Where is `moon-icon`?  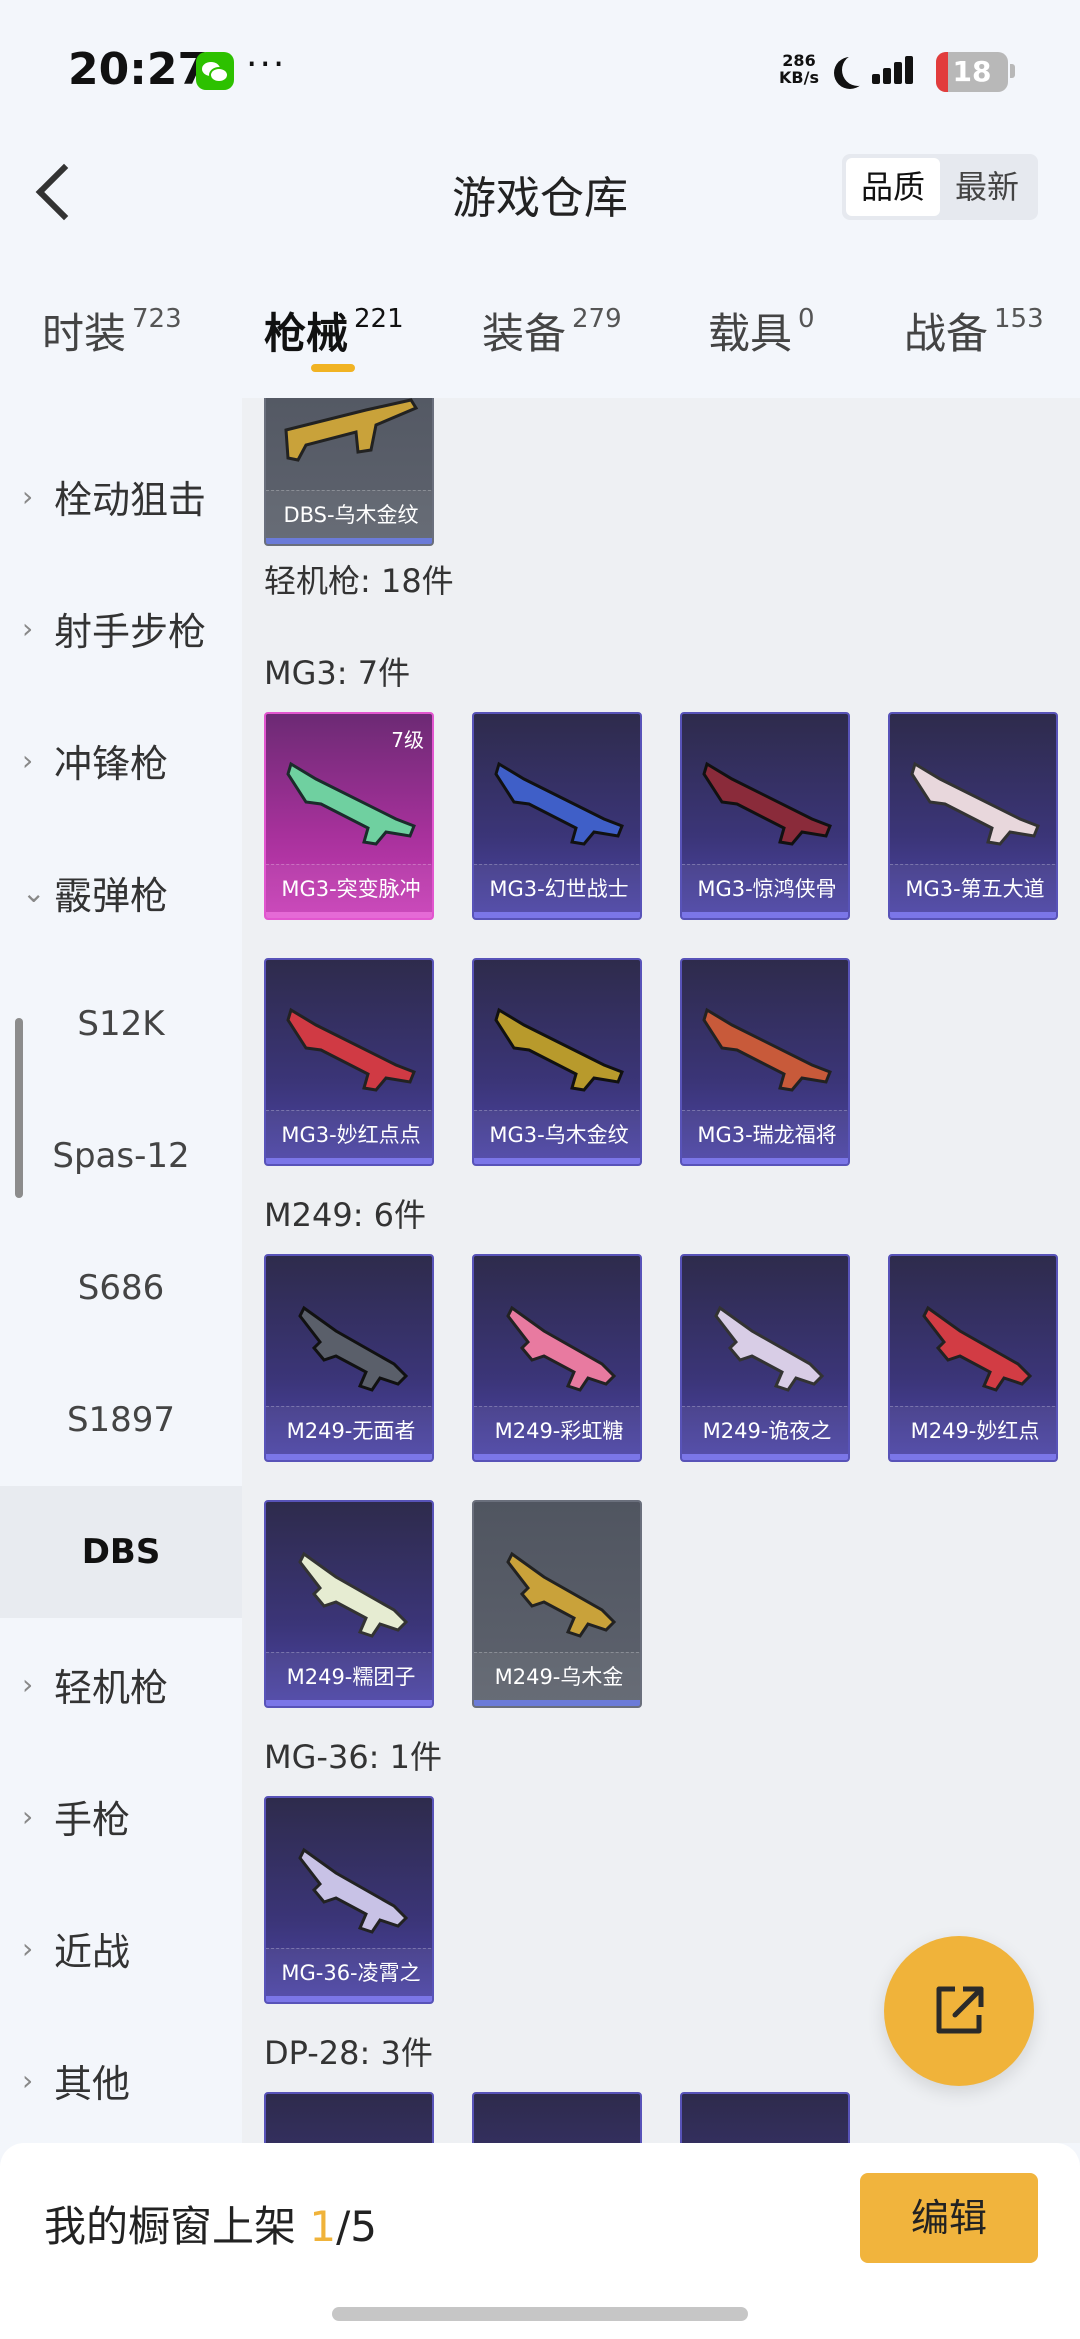 moon-icon is located at coordinates (858, 70).